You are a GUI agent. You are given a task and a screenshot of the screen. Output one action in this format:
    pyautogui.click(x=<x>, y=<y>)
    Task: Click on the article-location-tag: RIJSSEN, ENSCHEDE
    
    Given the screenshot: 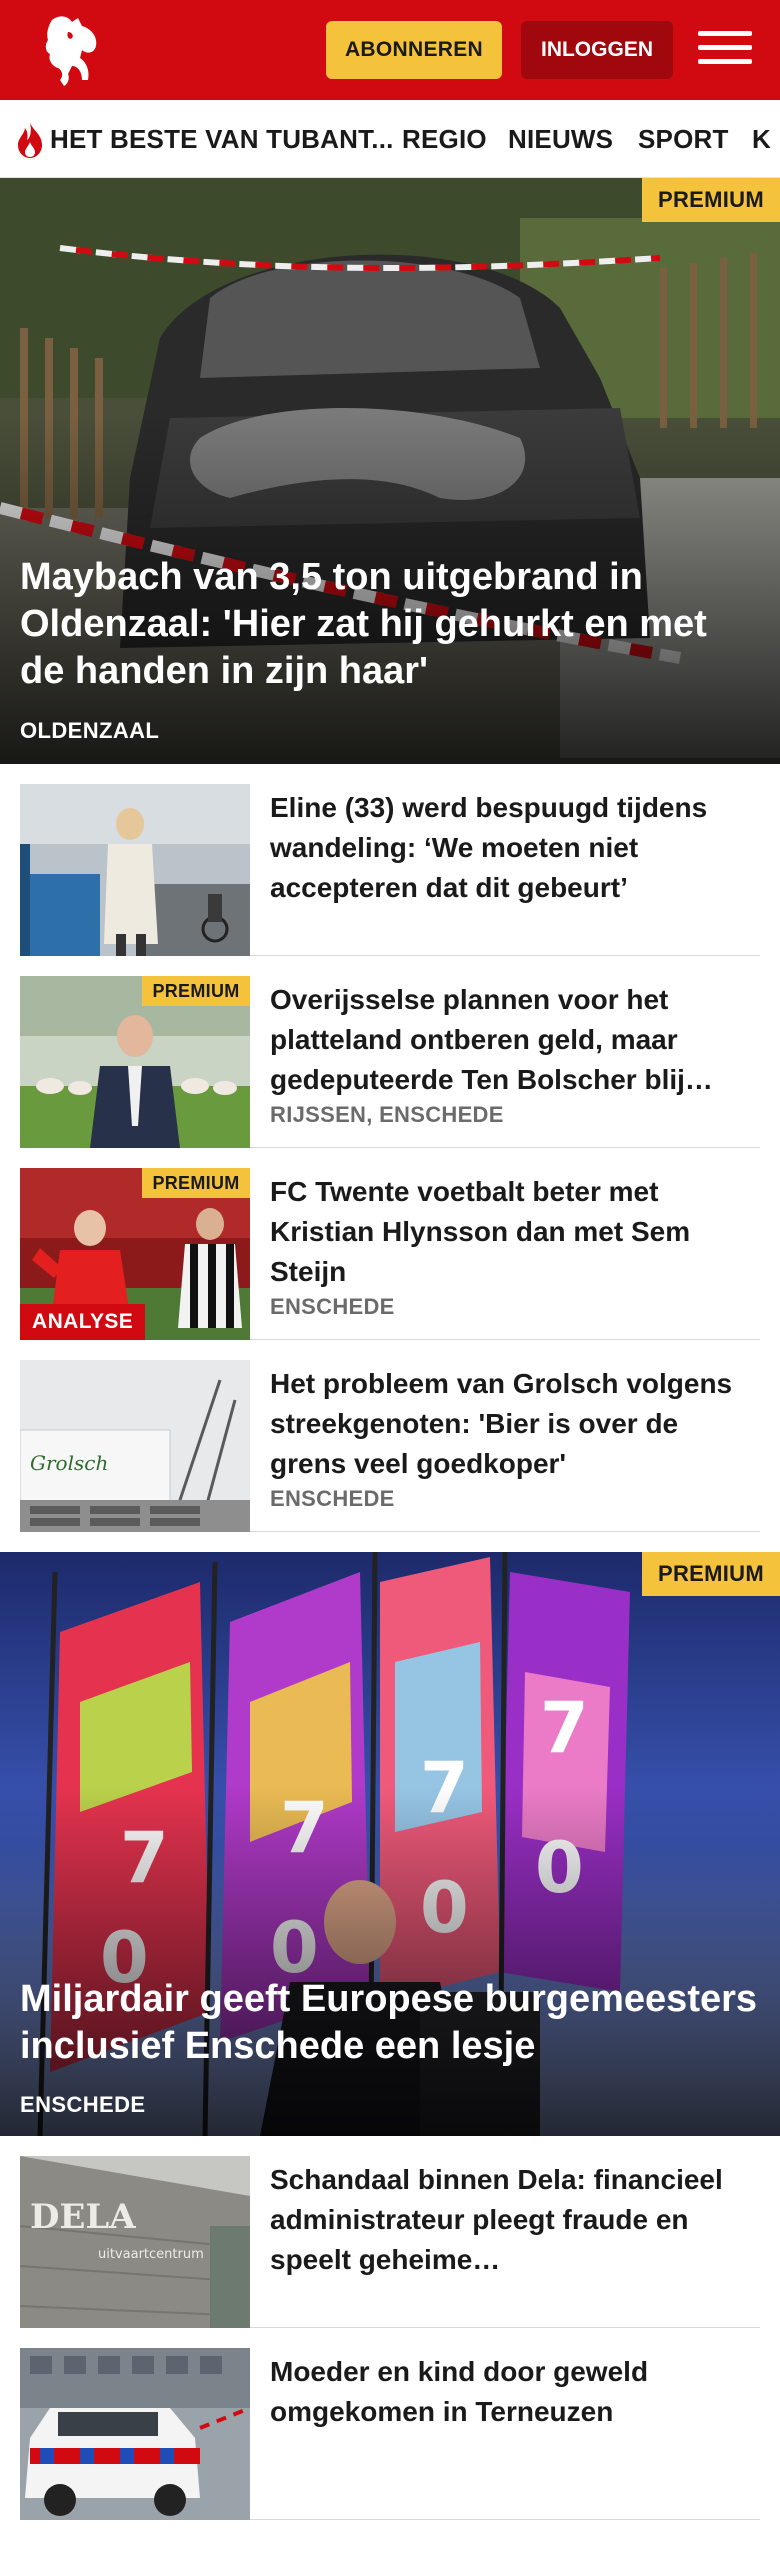 What is the action you would take?
    pyautogui.click(x=387, y=1114)
    